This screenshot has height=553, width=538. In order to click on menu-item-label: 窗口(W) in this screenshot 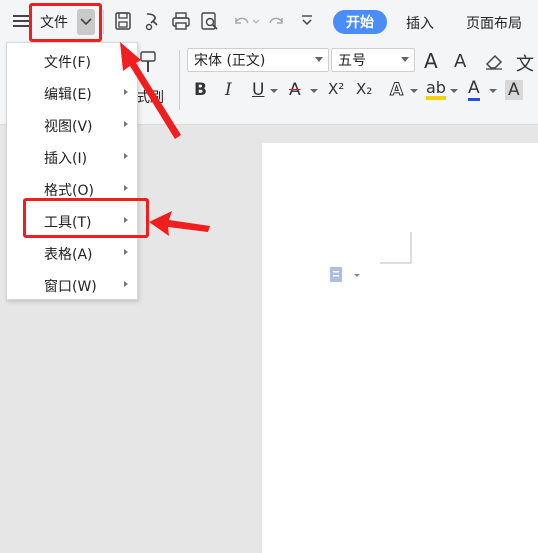, I will do `click(70, 287)`.